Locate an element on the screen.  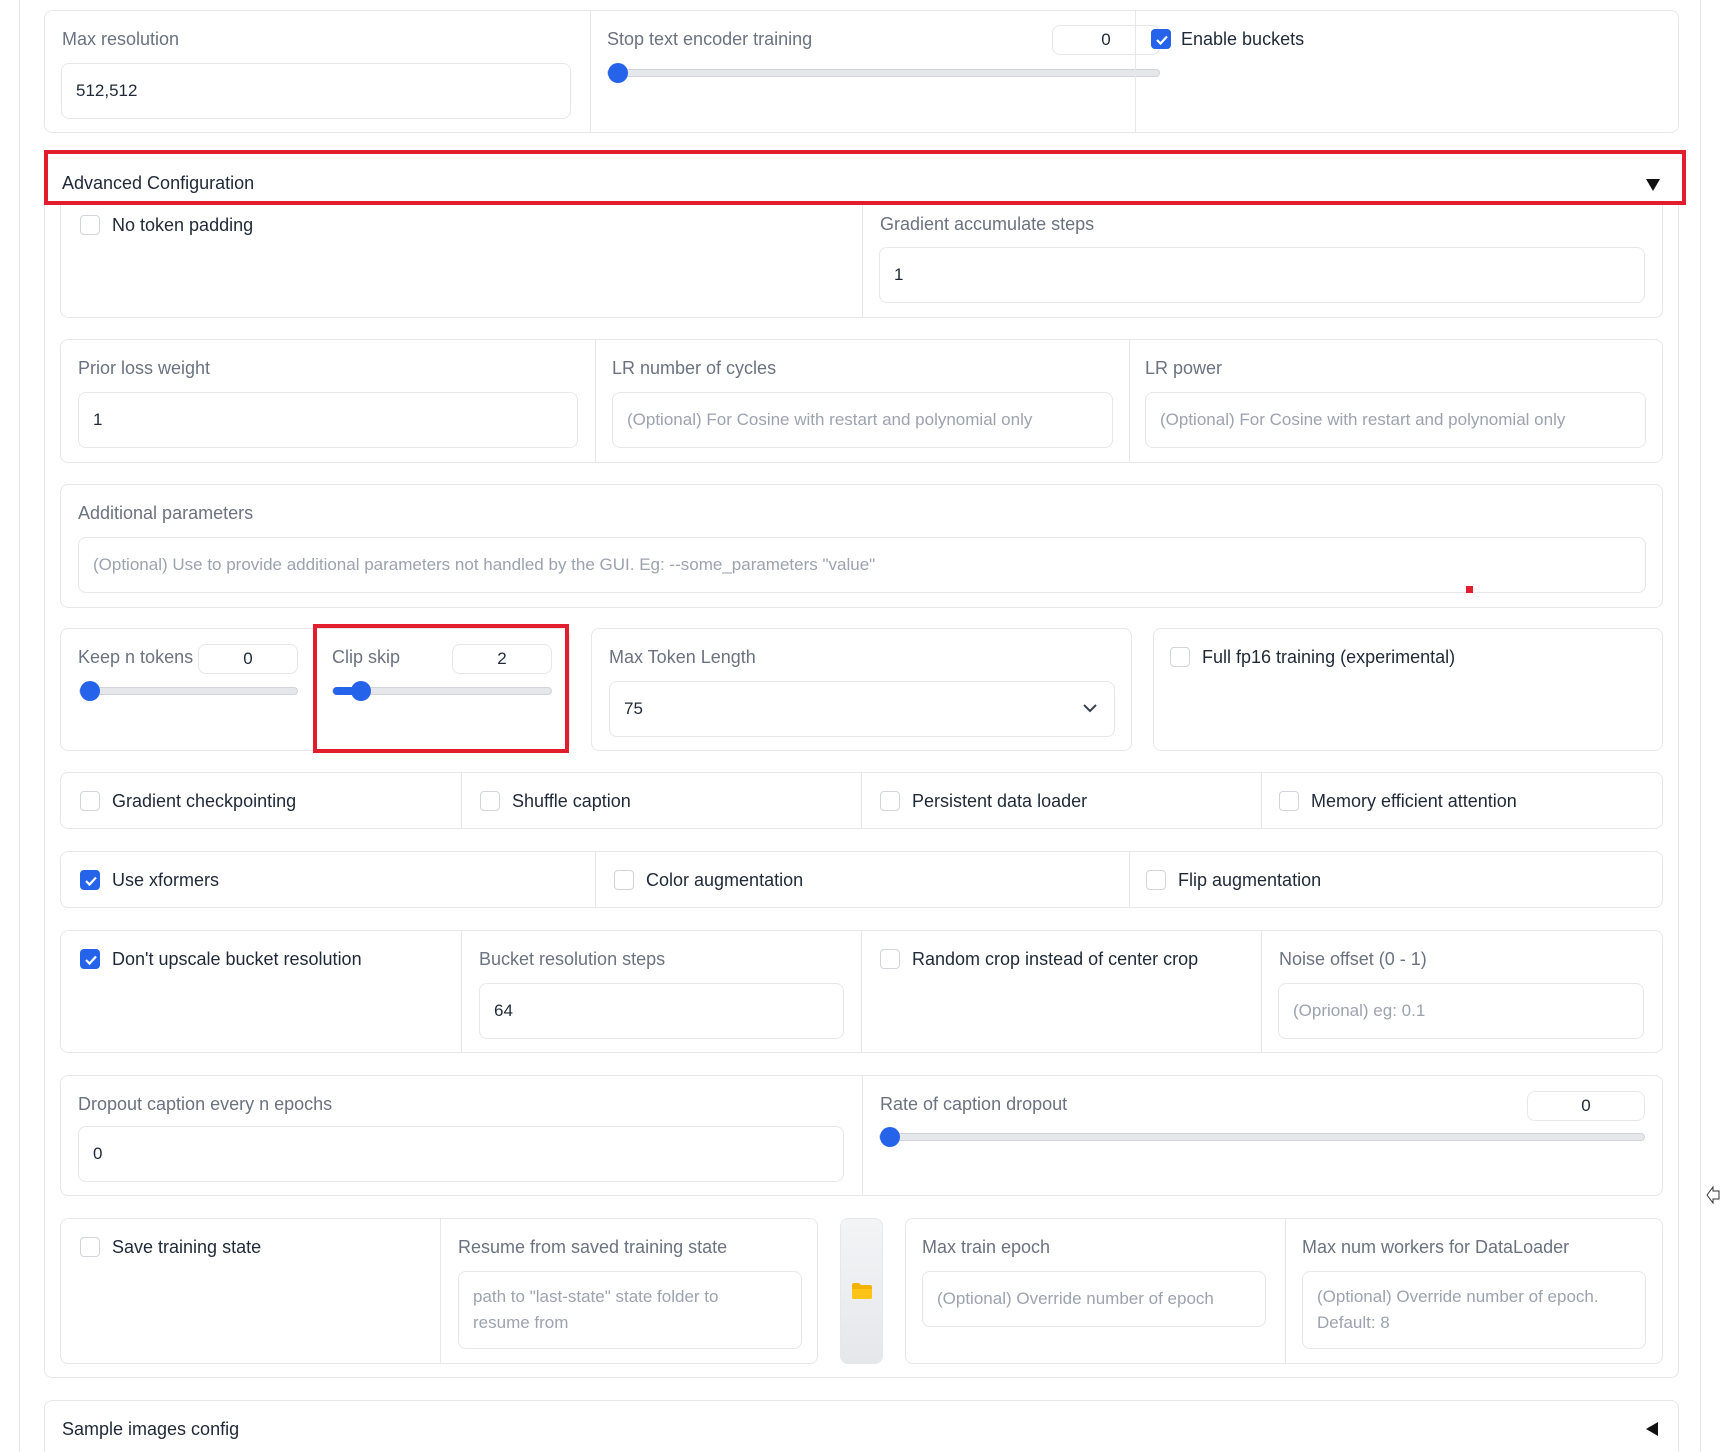
enable-buckets-label: Enable buckets is located at coordinates (1243, 39).